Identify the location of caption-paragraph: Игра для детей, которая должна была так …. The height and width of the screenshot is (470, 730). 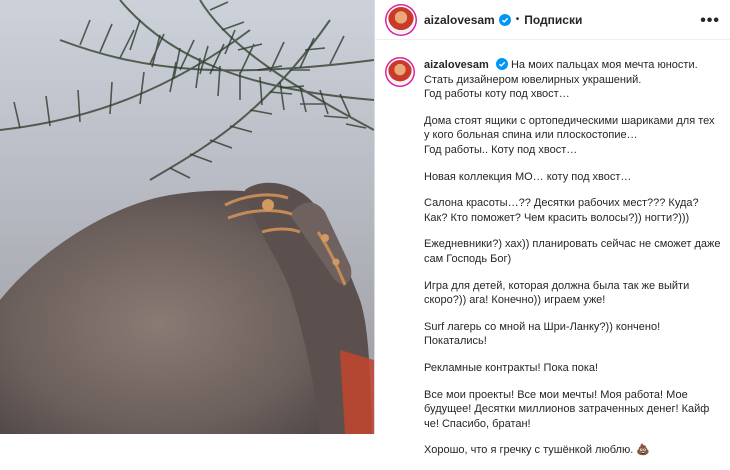
(557, 293).